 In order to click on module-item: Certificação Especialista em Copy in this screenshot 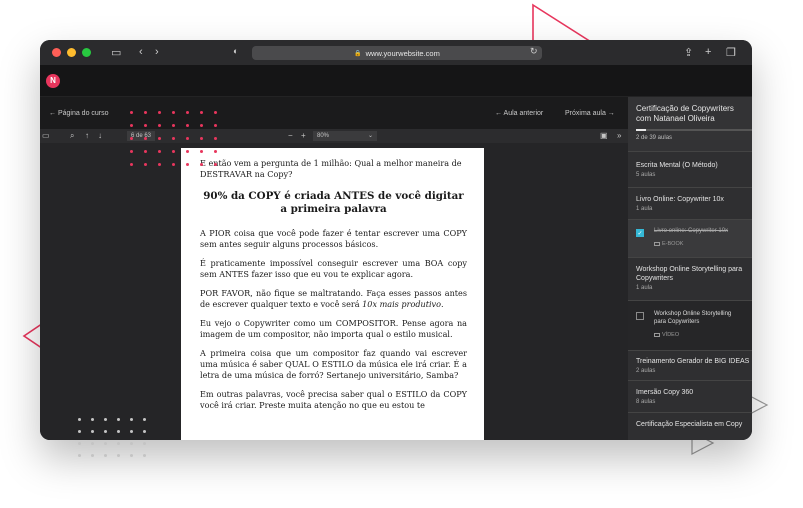, I will do `click(690, 426)`.